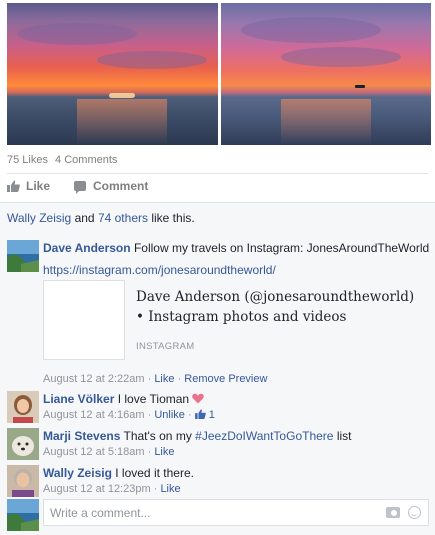 This screenshot has width=435, height=535. I want to click on divider, so click(217, 173).